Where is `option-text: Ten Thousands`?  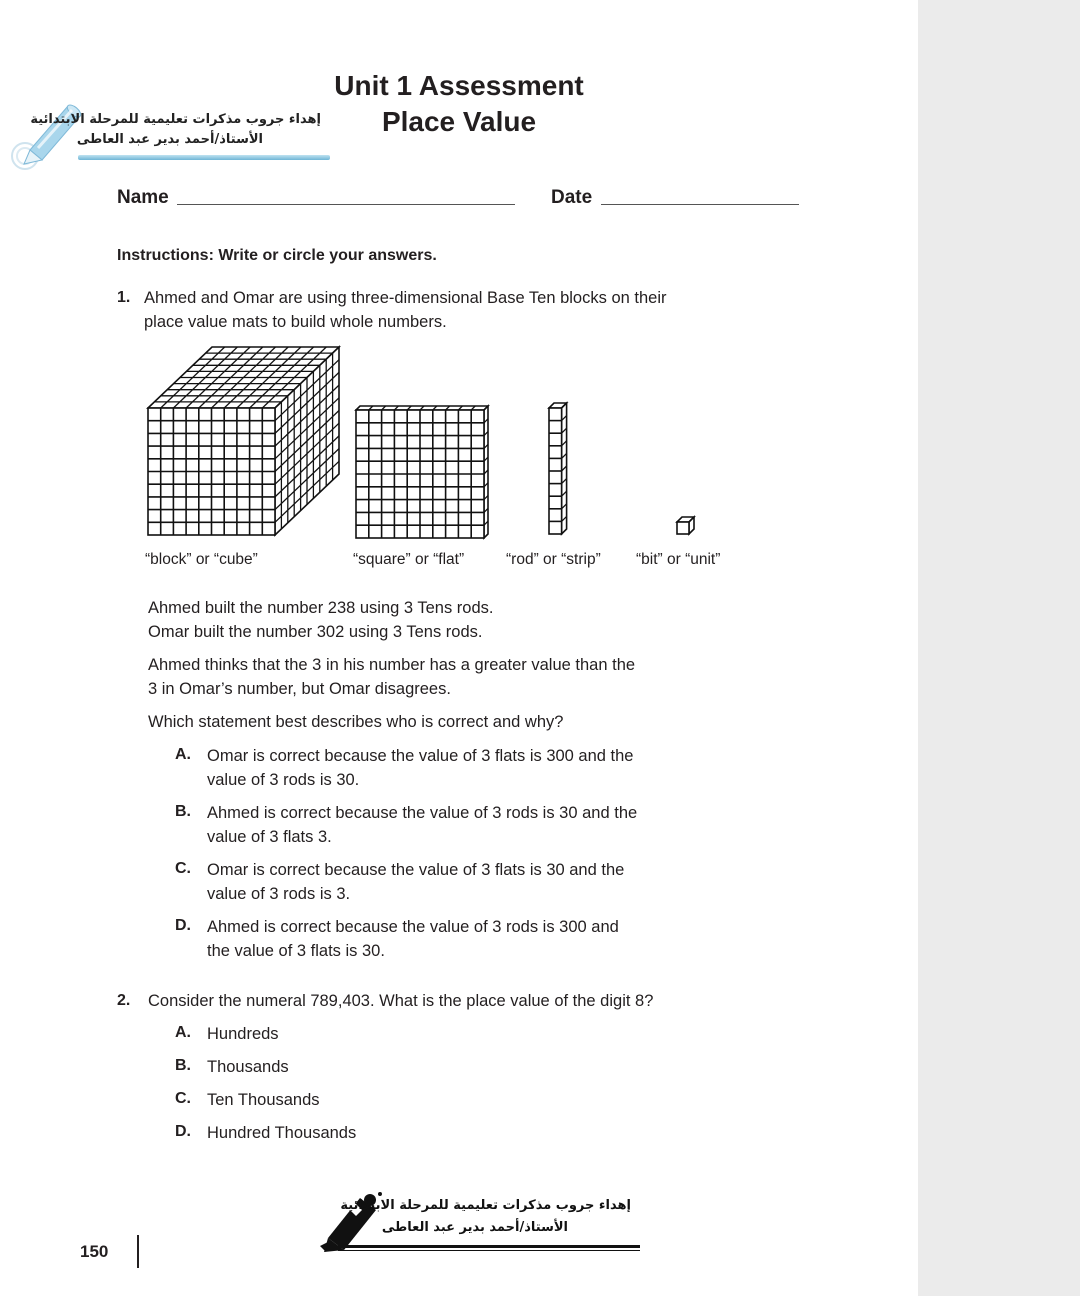
option-text: Ten Thousands is located at coordinates (263, 1100).